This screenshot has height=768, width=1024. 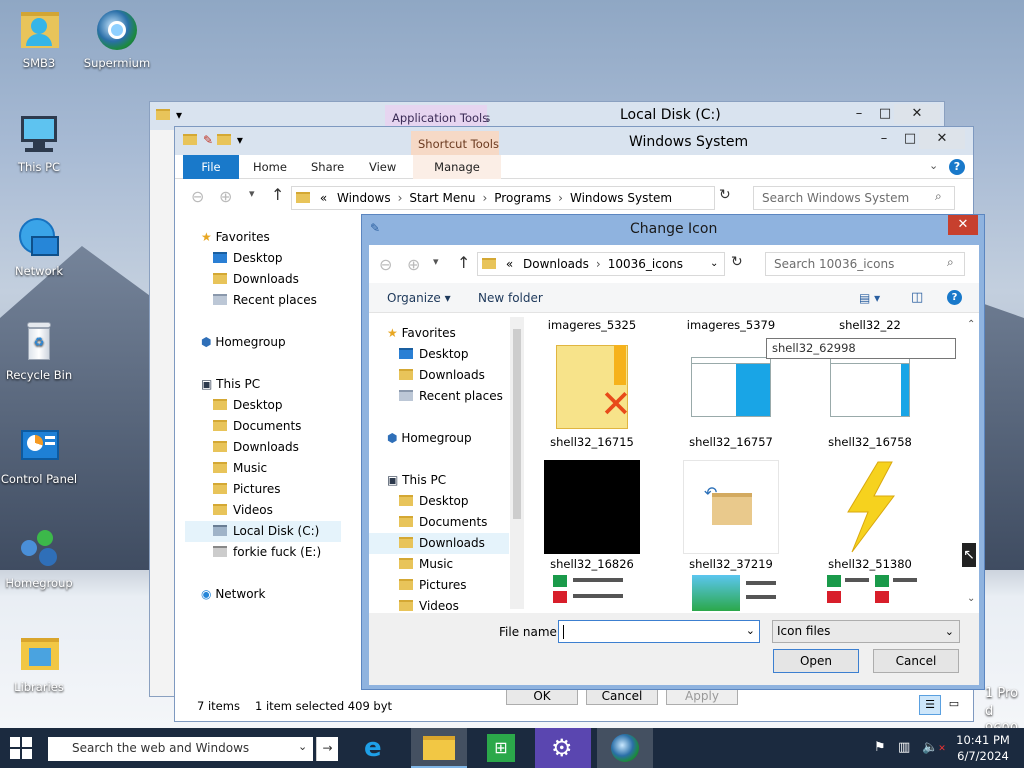 What do you see at coordinates (592, 325) in the screenshot?
I see `file-label-imageres-5325: imageres_5325` at bounding box center [592, 325].